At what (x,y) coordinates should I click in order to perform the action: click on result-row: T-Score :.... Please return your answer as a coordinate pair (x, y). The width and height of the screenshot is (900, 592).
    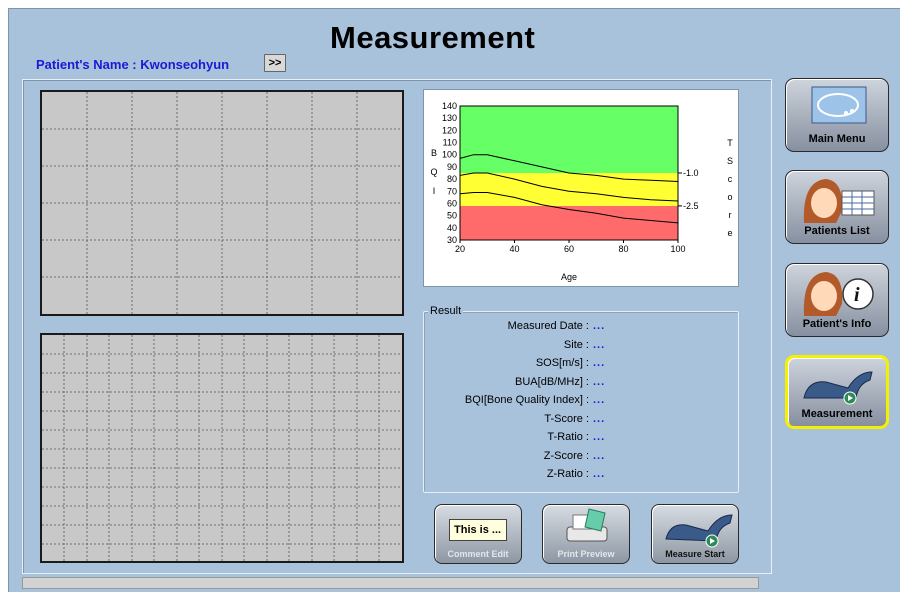
    Looking at the image, I should click on (581, 421).